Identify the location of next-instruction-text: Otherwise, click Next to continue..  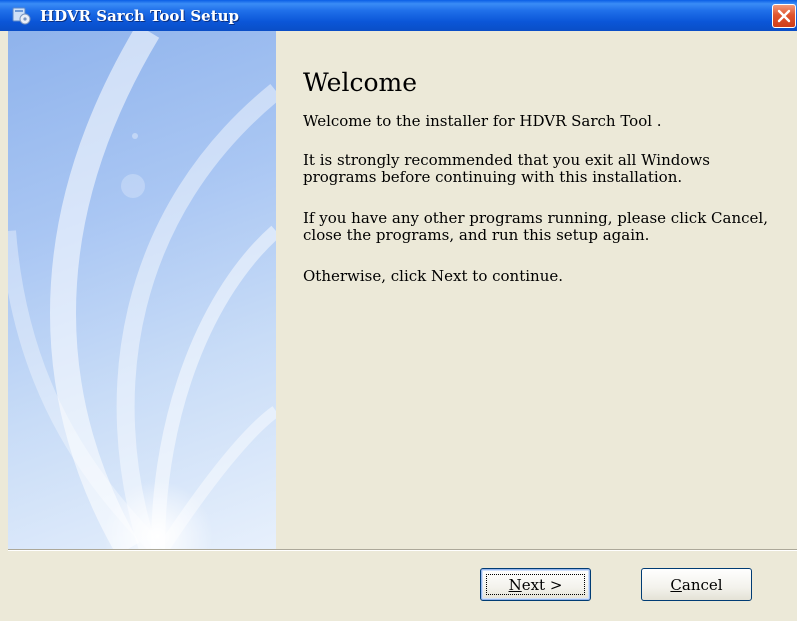
(433, 276).